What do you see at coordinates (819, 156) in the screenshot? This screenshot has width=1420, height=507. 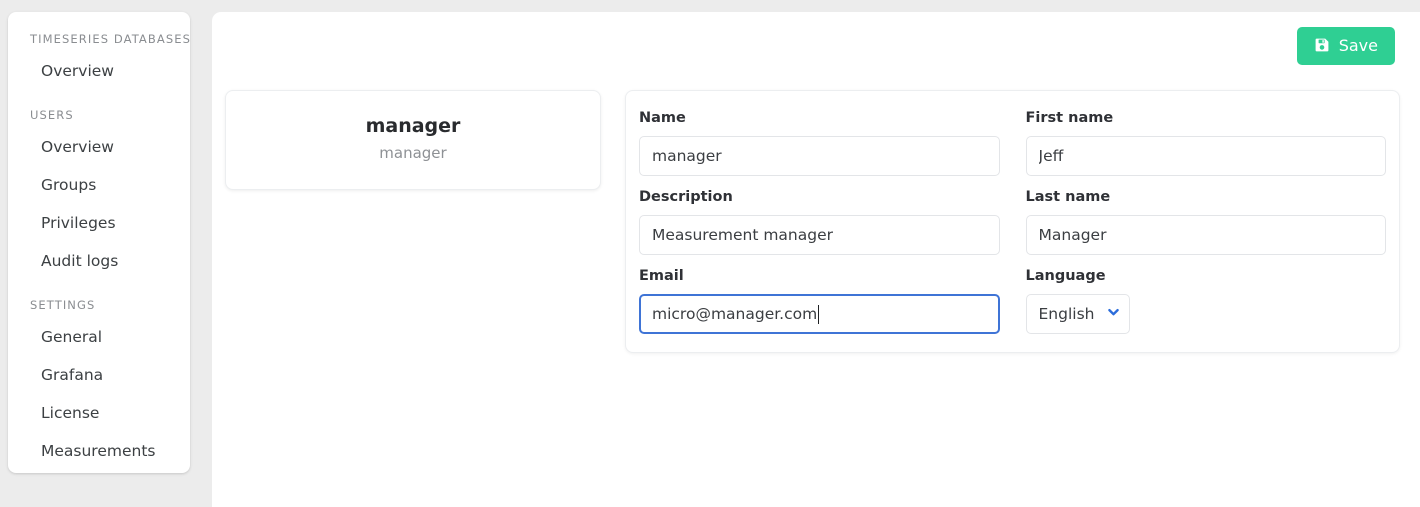 I see `name-input` at bounding box center [819, 156].